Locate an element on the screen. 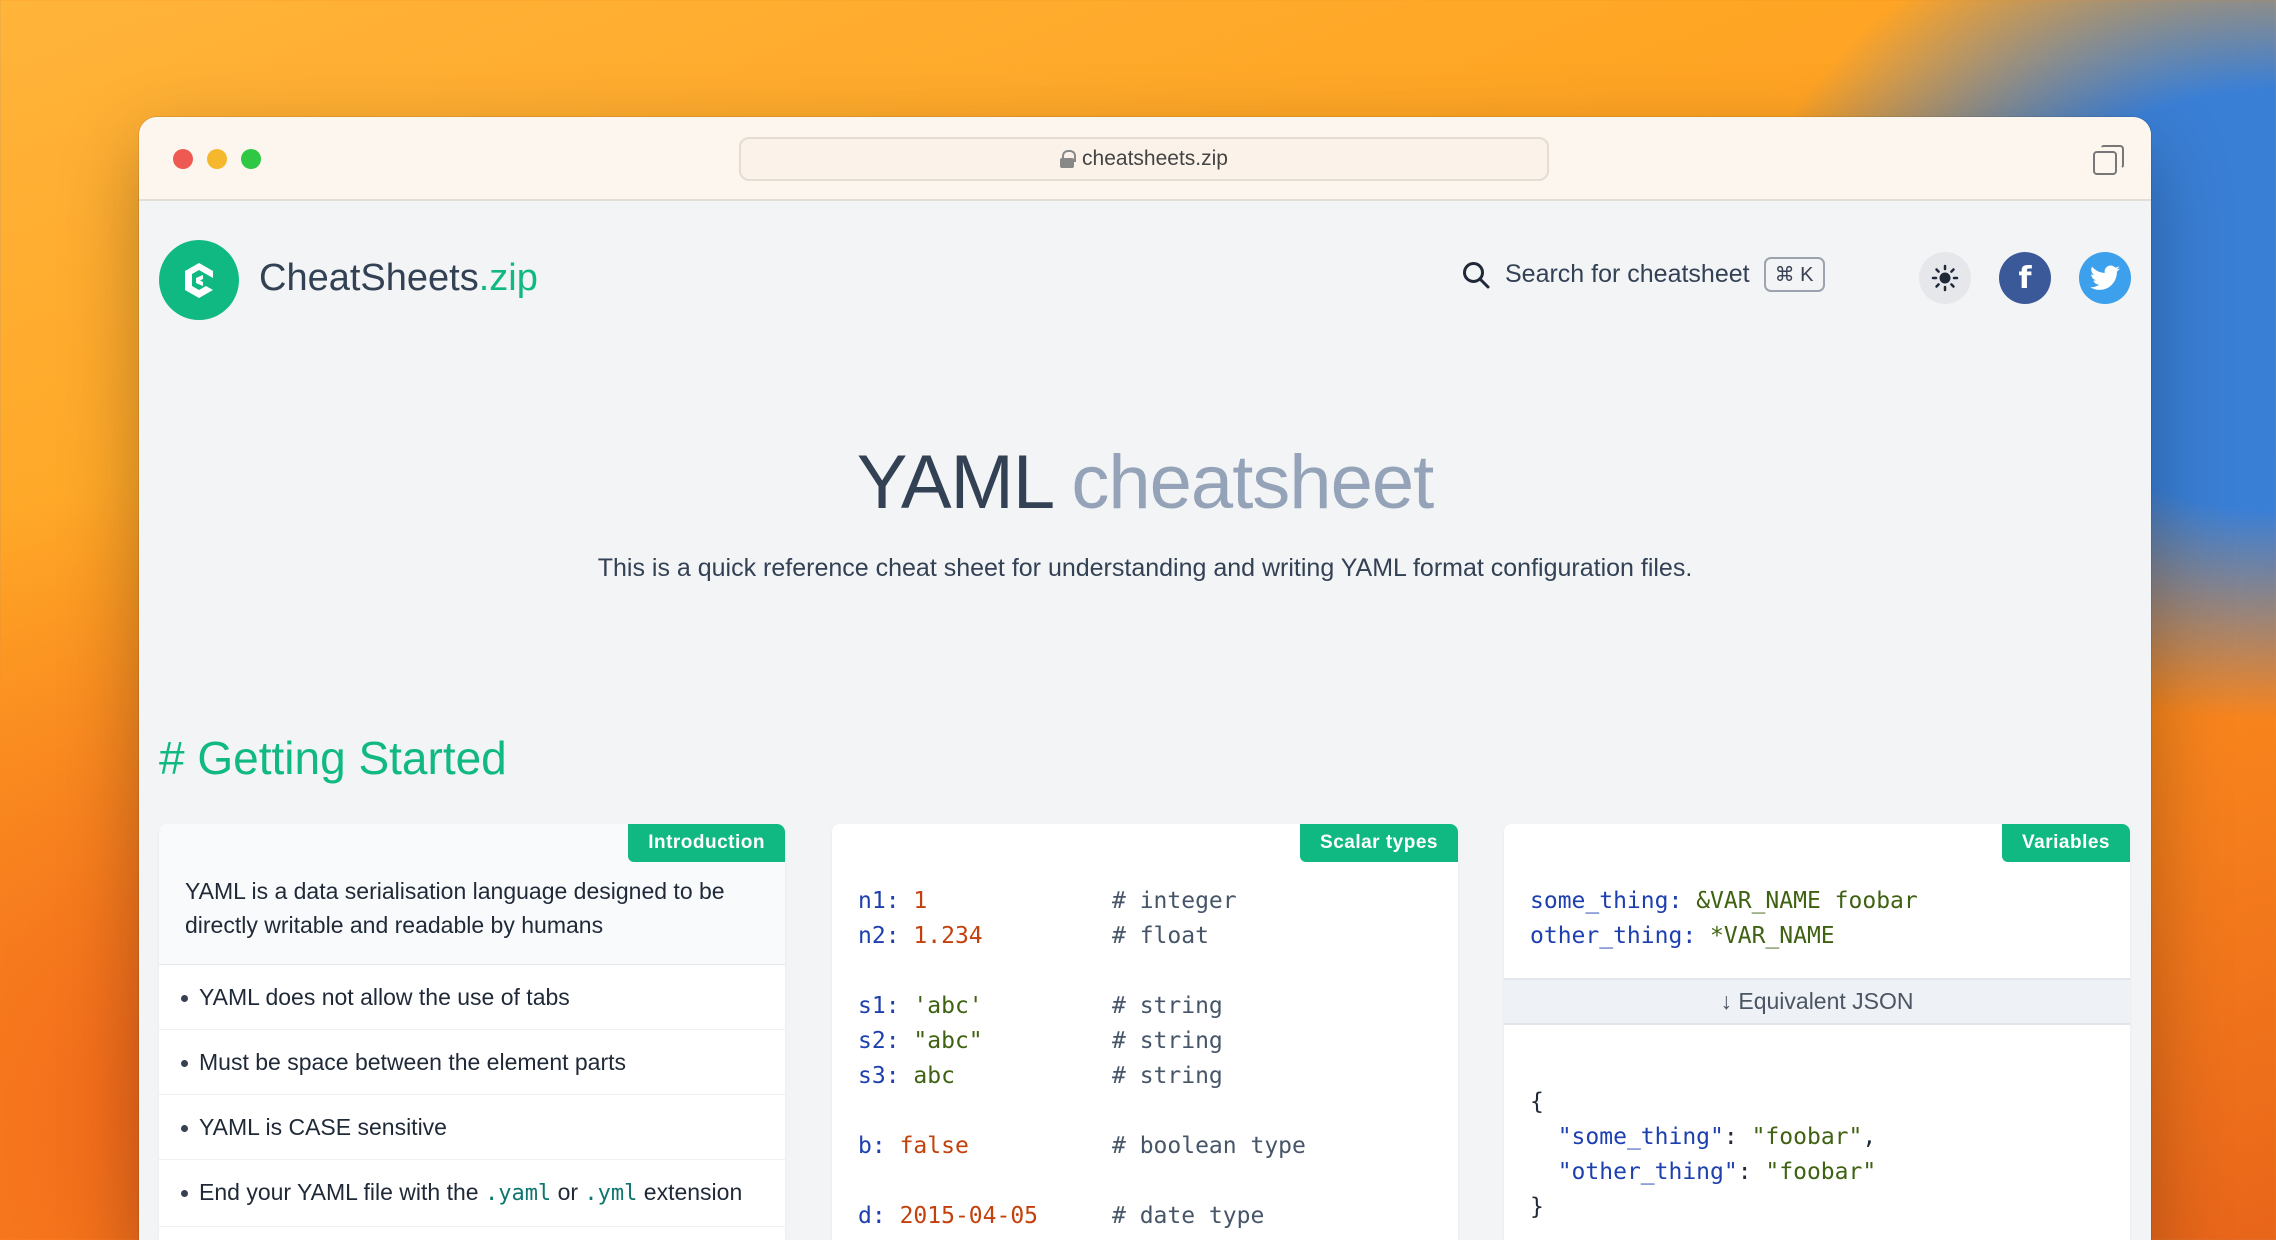 Image resolution: width=2276 pixels, height=1240 pixels. code-key: b: is located at coordinates (872, 1146).